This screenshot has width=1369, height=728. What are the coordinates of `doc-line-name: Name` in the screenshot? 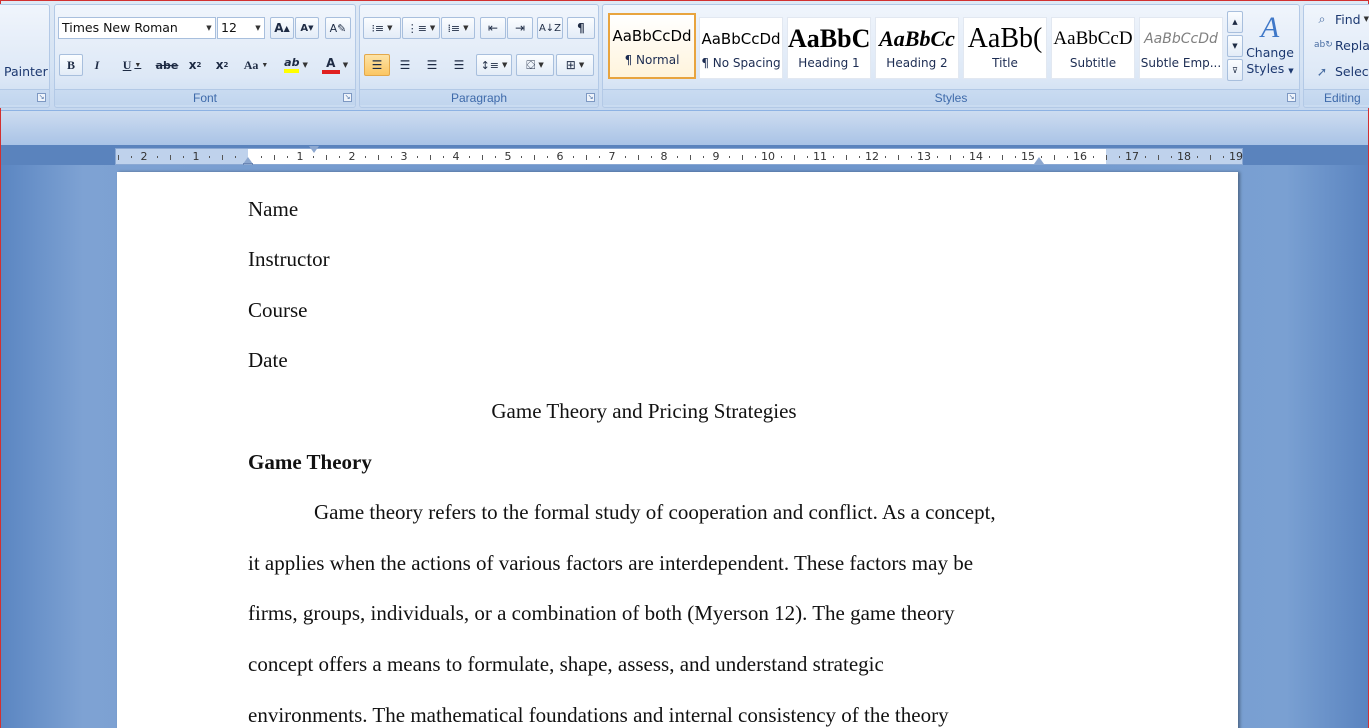 It's located at (273, 209).